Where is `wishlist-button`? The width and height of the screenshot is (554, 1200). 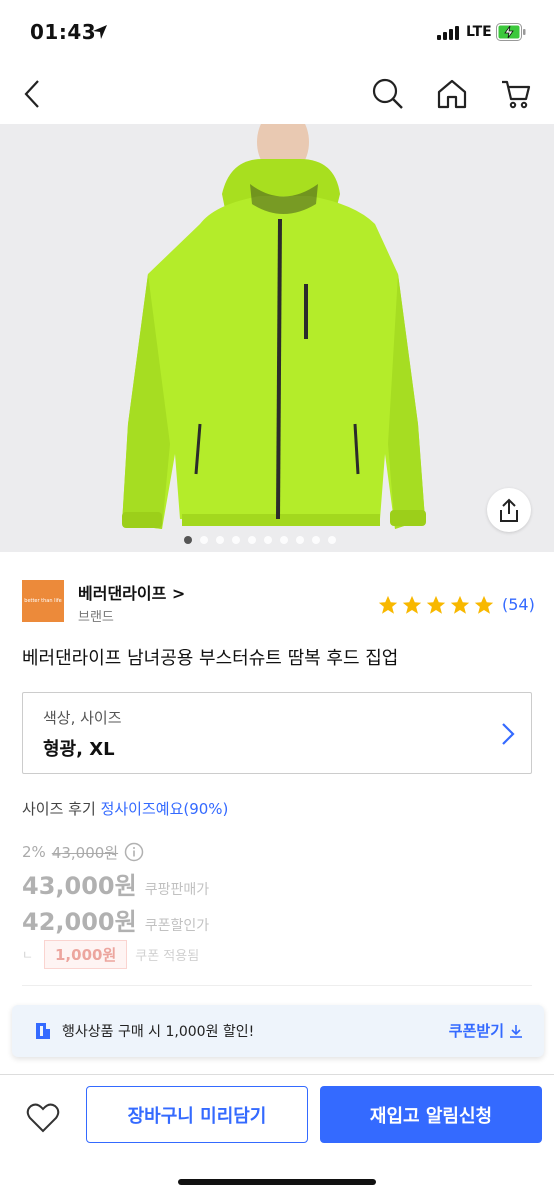 wishlist-button is located at coordinates (43, 1118).